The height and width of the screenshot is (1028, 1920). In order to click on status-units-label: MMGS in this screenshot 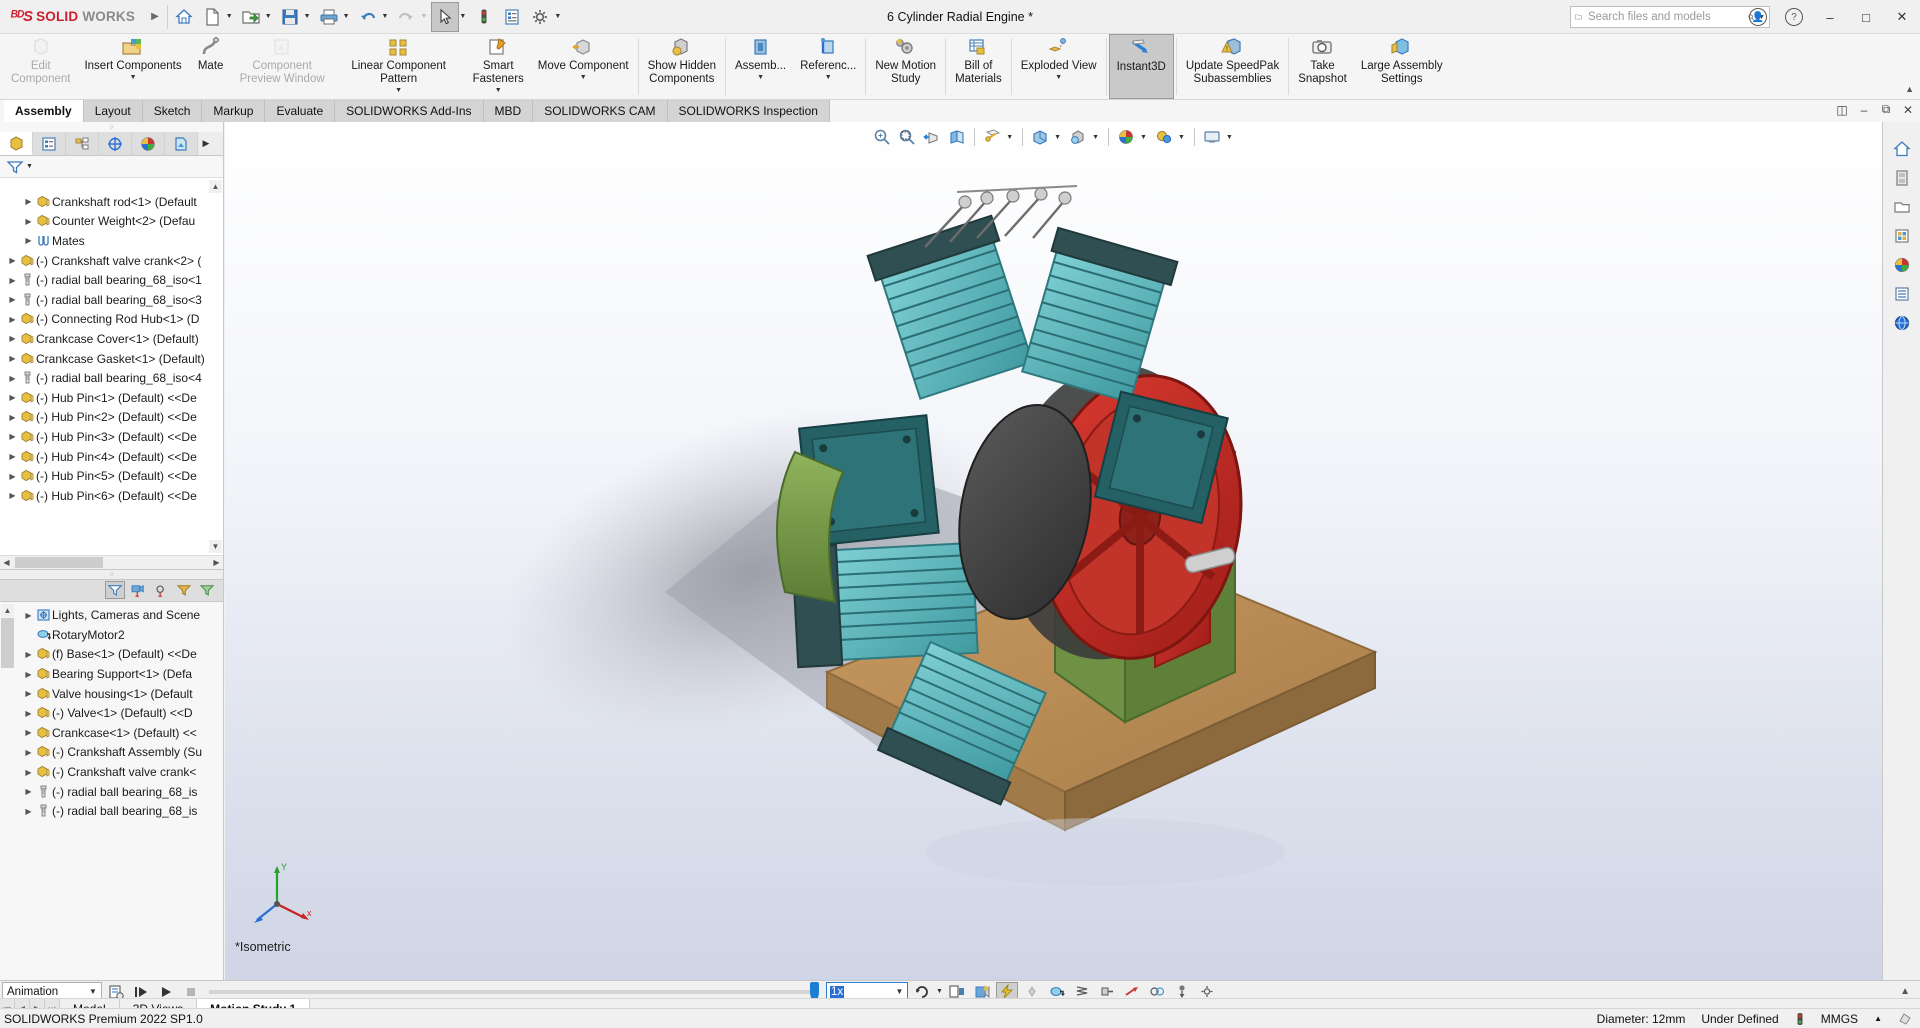, I will do `click(1839, 1019)`.